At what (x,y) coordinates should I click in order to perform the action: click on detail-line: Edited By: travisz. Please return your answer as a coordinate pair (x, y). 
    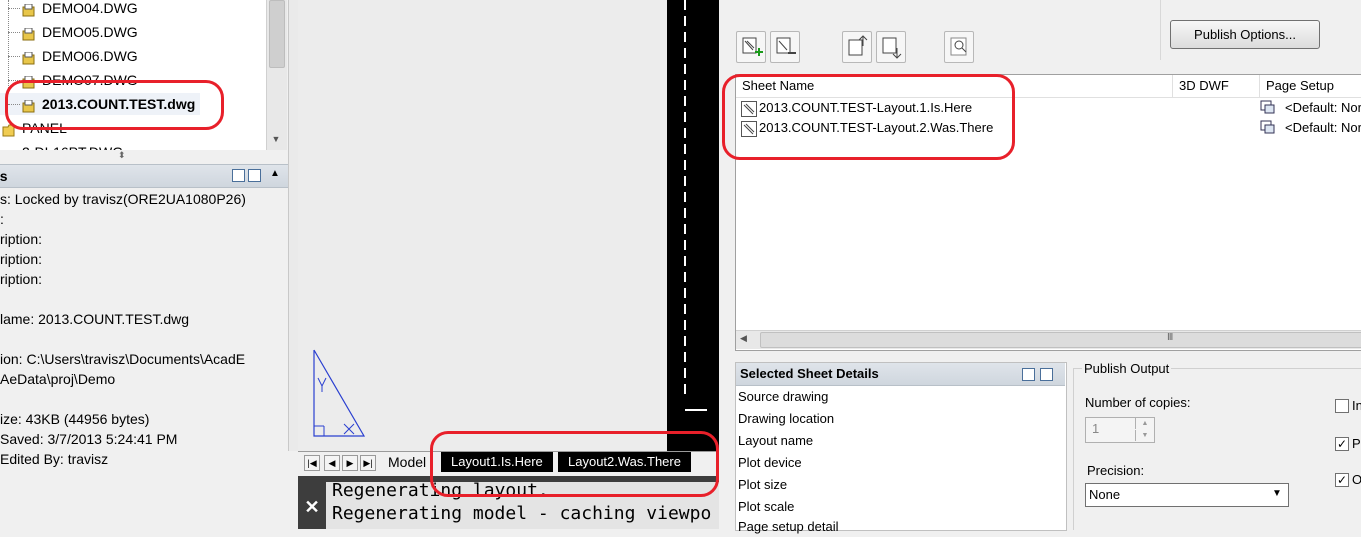
    Looking at the image, I should click on (54, 459).